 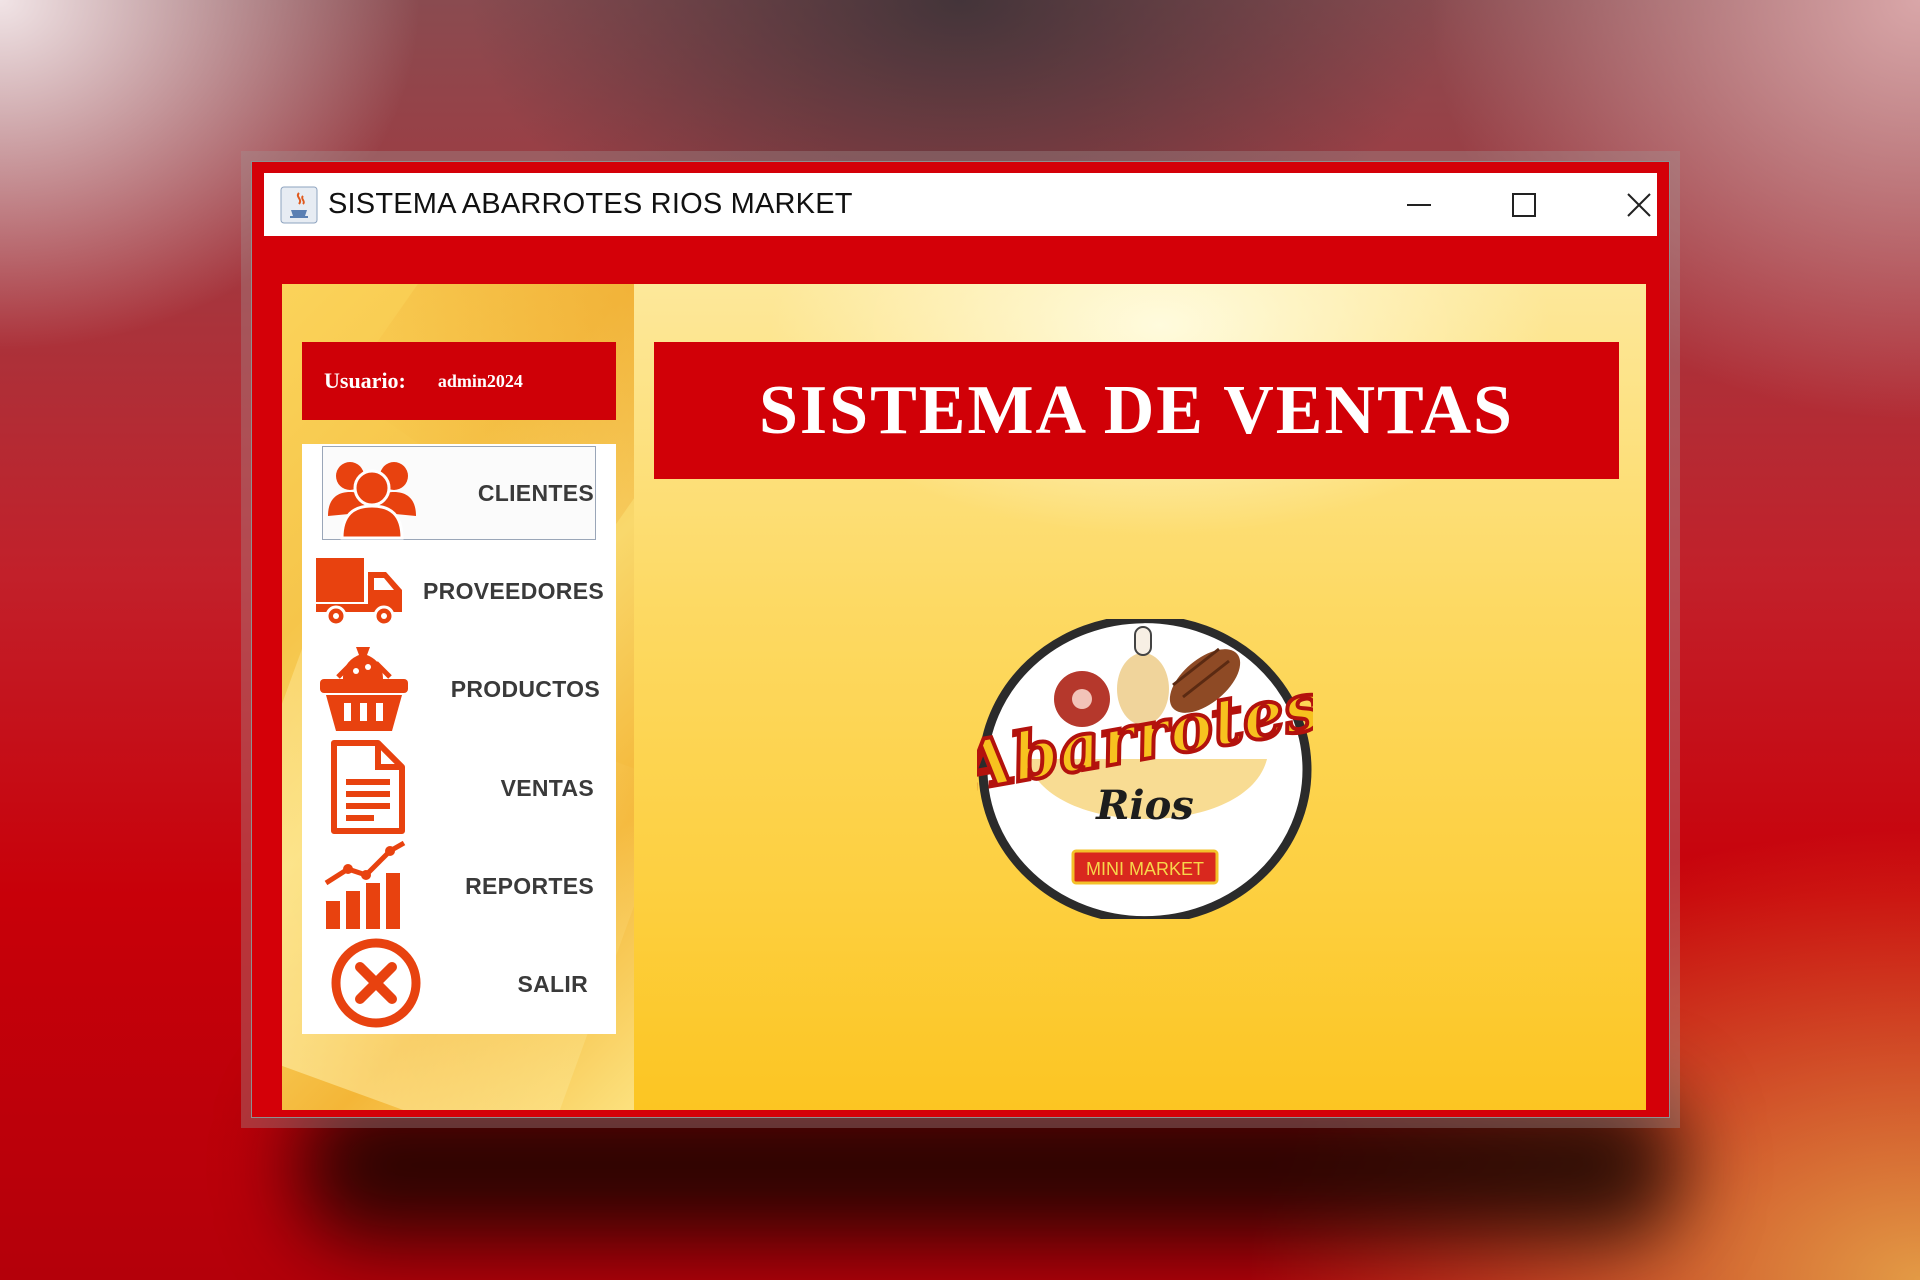 I want to click on title-banner: SISTEMA DE VENTAS, so click(x=1136, y=410).